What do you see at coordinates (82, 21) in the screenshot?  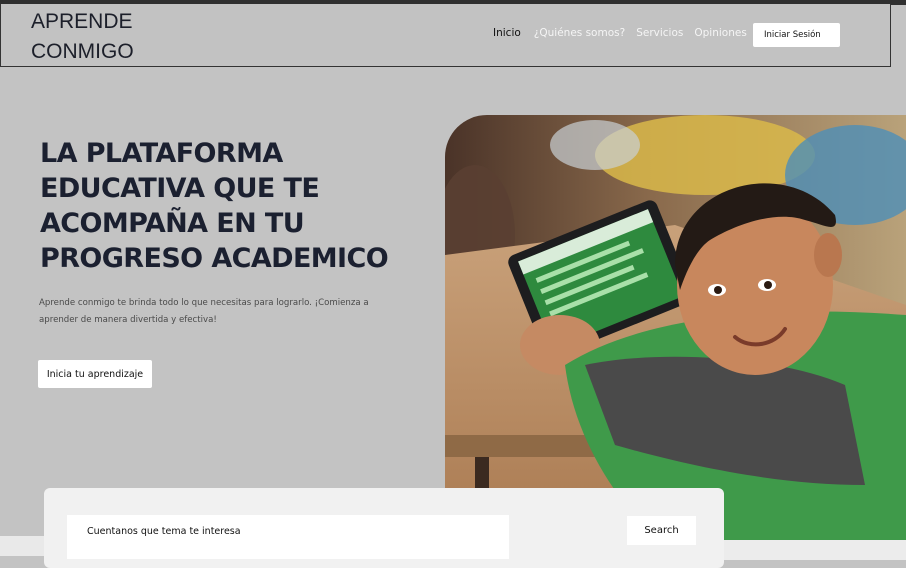 I see `logo-line-1: APRENDE` at bounding box center [82, 21].